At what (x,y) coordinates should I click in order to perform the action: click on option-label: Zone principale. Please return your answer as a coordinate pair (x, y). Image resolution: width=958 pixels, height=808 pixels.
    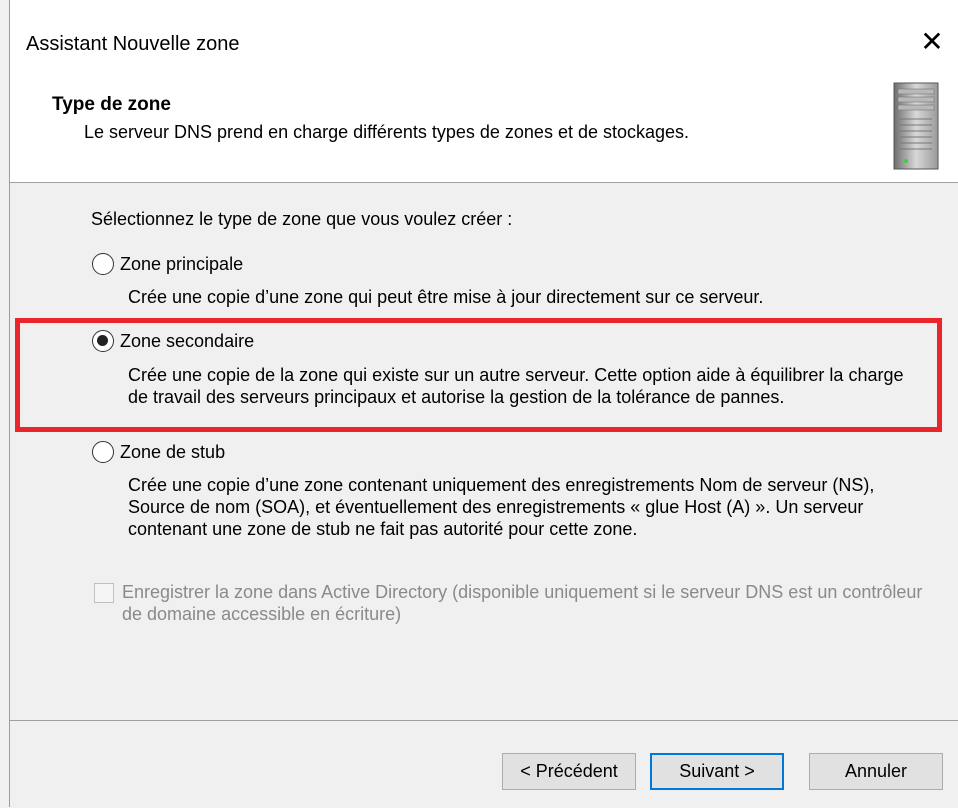
    Looking at the image, I should click on (182, 263).